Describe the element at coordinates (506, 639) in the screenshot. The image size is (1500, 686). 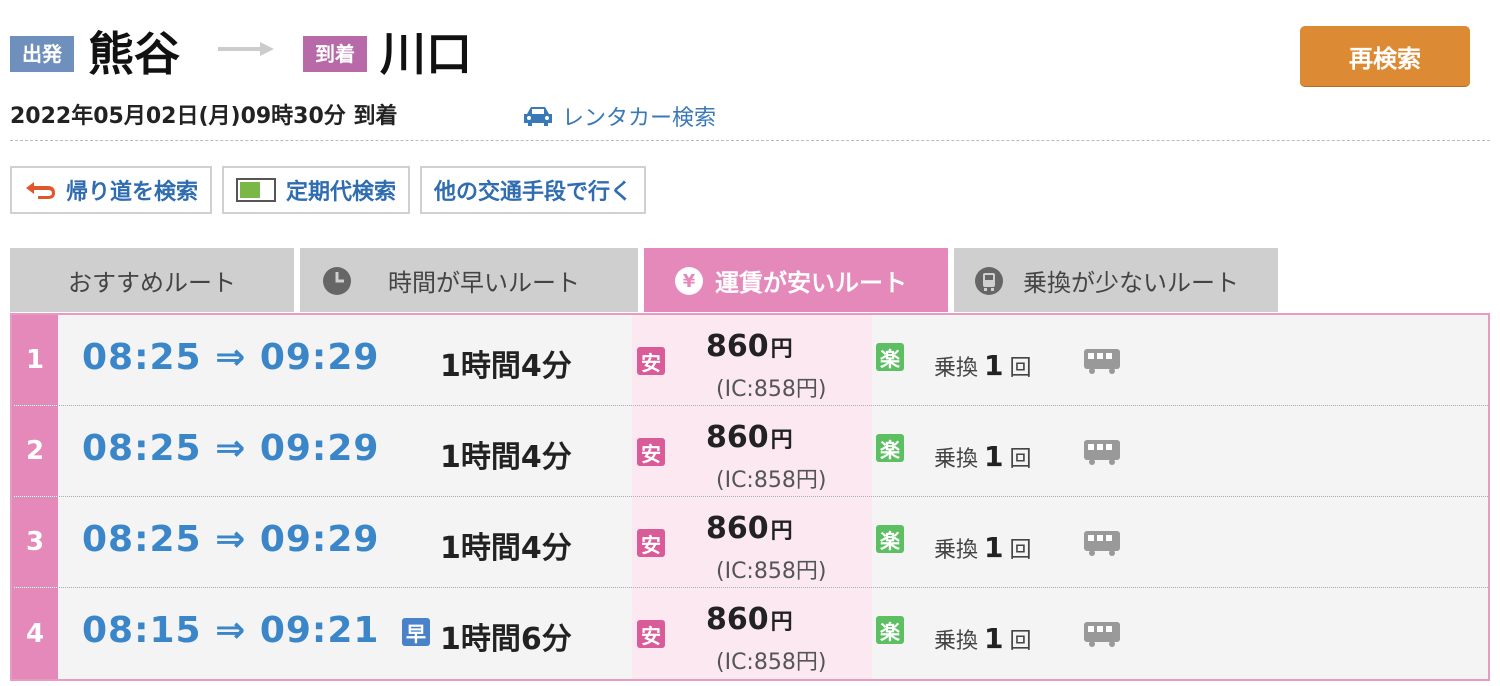
I see `route-duration: 1時間6分` at that location.